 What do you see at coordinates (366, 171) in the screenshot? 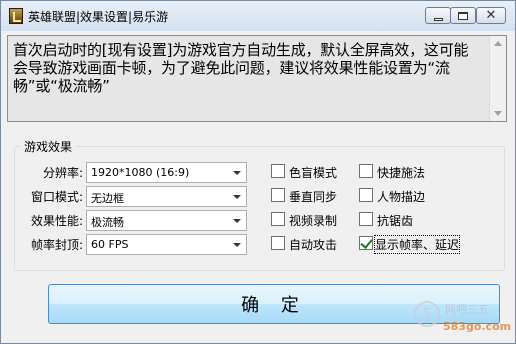
I see `quick-cast-checkbox` at bounding box center [366, 171].